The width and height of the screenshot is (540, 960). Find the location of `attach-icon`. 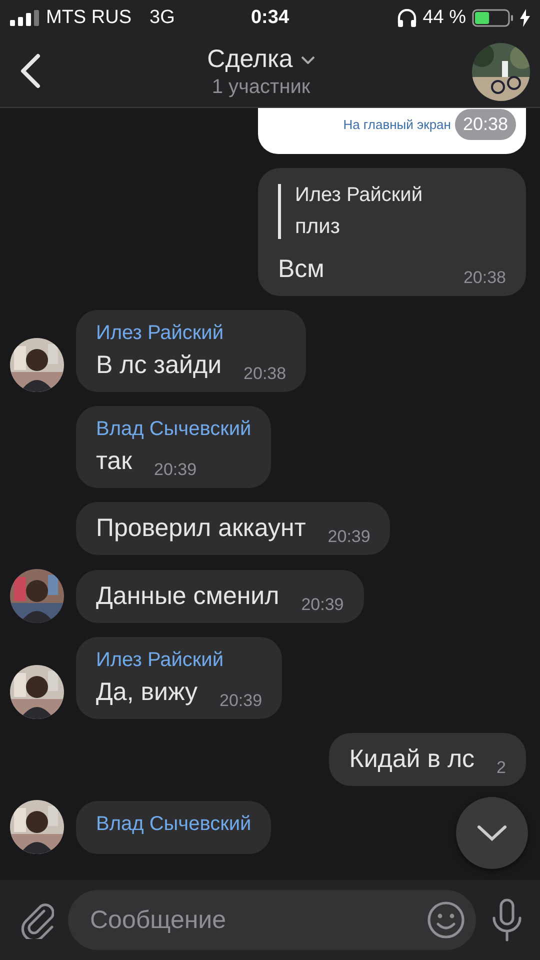

attach-icon is located at coordinates (37, 920).